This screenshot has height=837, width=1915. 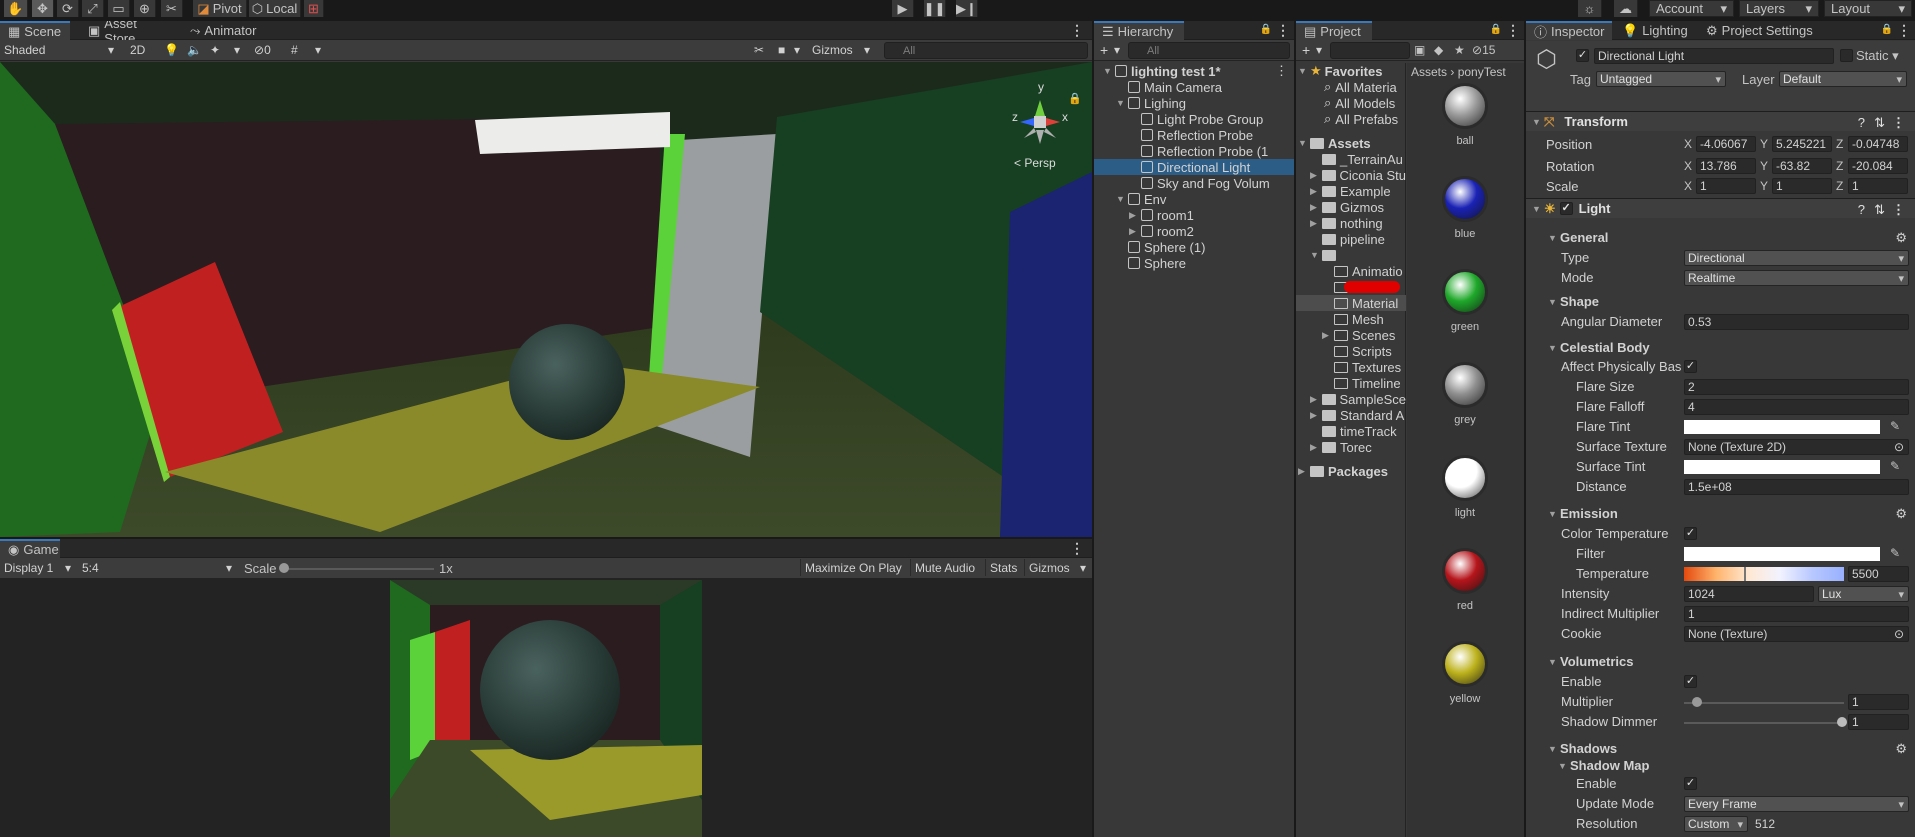 What do you see at coordinates (1878, 166) in the screenshot?
I see `rotation-z-field: -20.084` at bounding box center [1878, 166].